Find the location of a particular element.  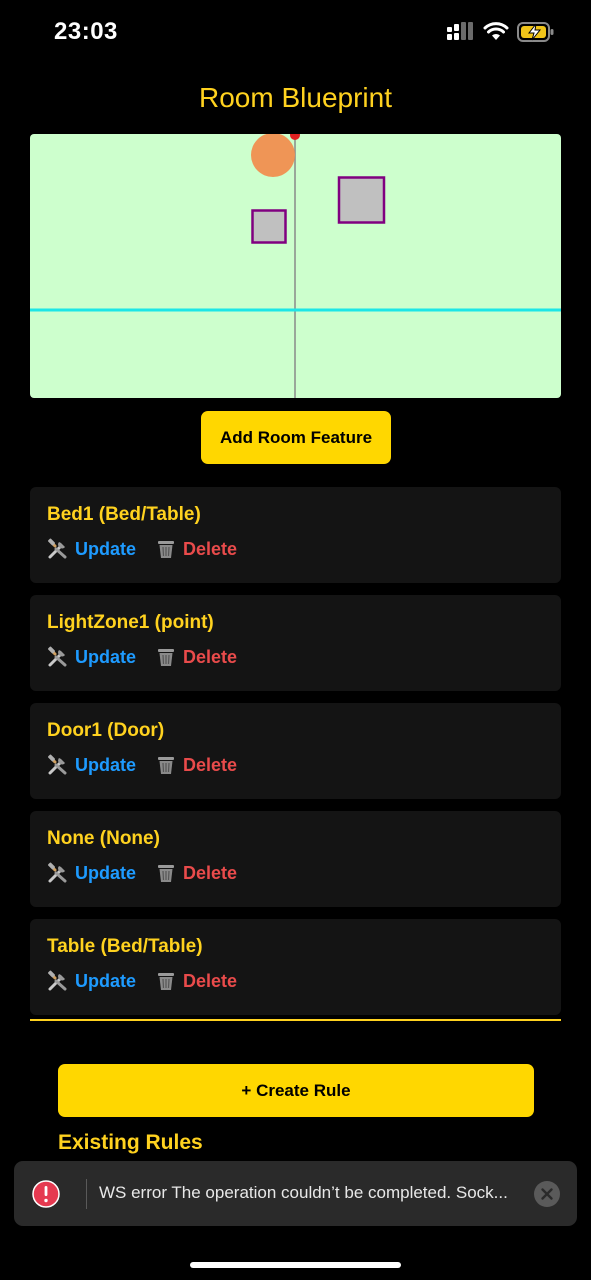

error-icon is located at coordinates (46, 1194).